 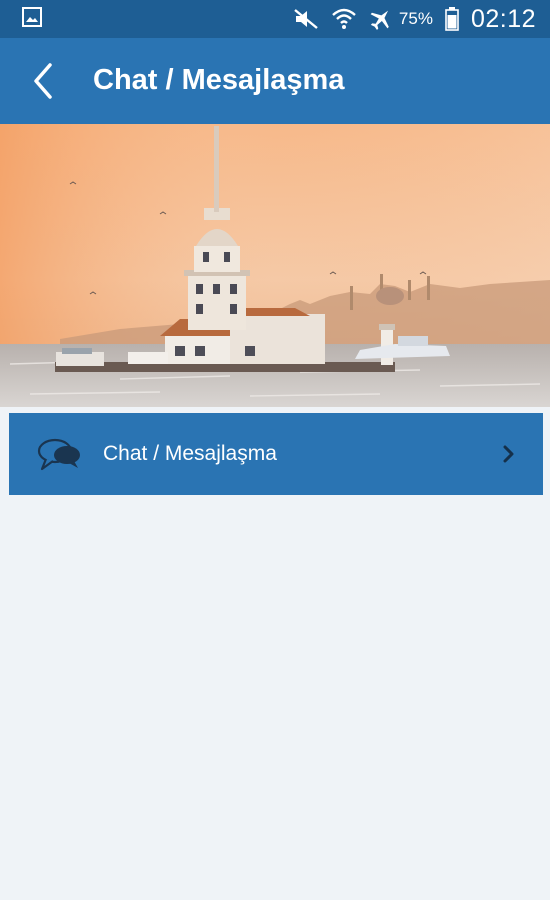 What do you see at coordinates (508, 454) in the screenshot?
I see `chevron-right-icon` at bounding box center [508, 454].